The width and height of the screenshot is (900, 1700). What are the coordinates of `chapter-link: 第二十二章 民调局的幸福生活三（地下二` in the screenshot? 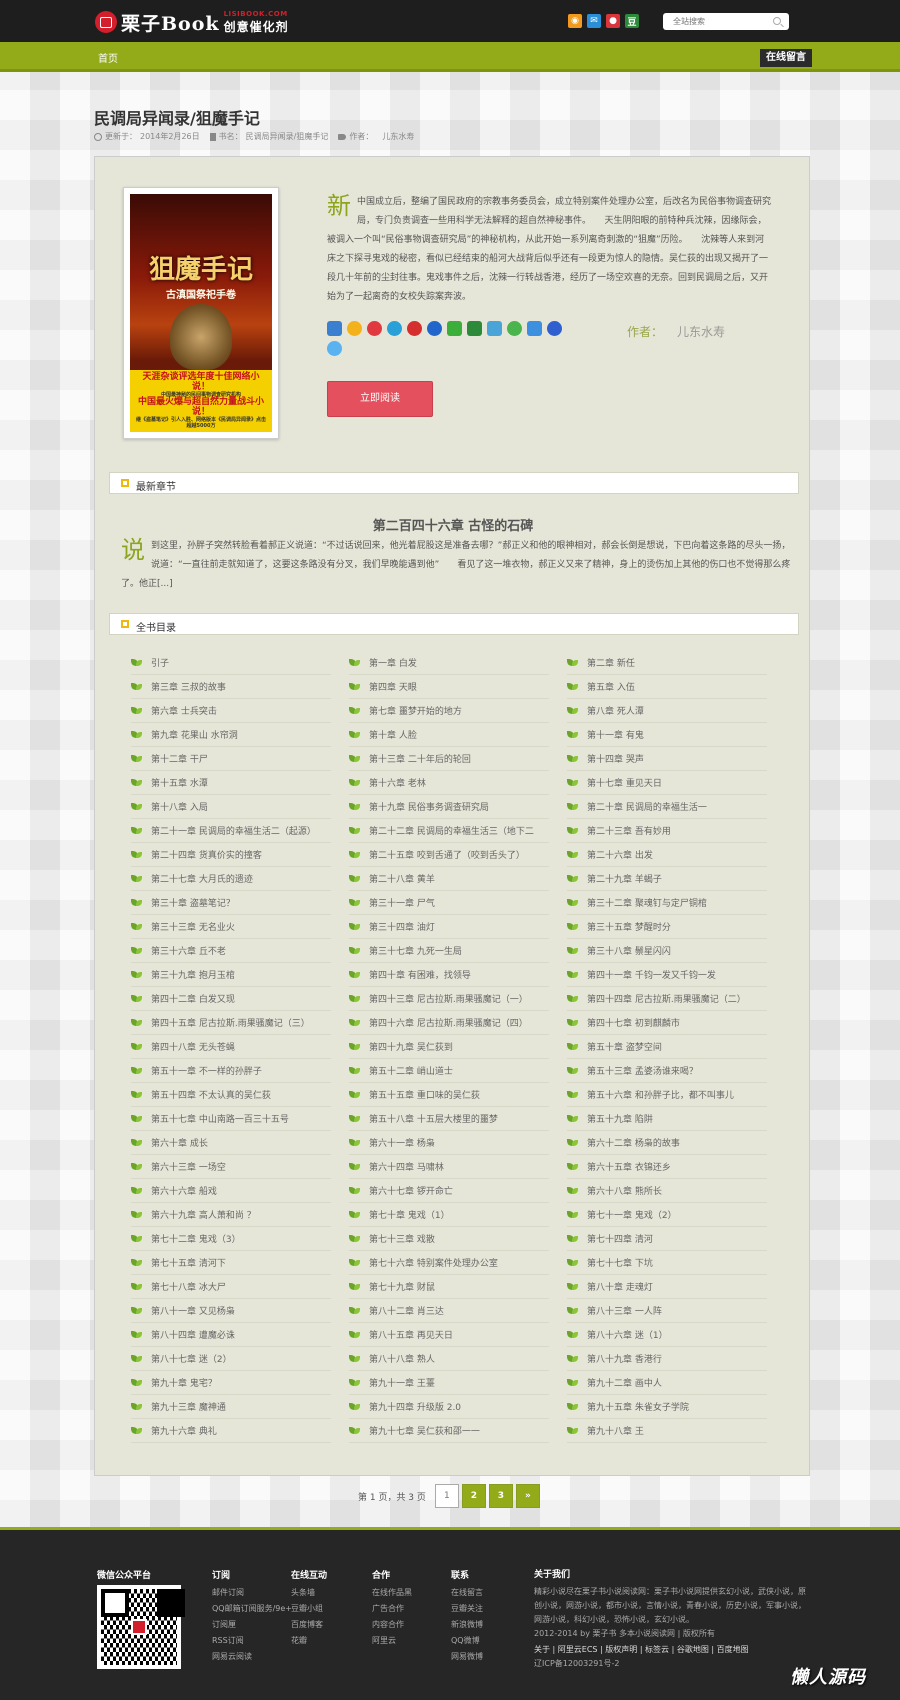 It's located at (449, 831).